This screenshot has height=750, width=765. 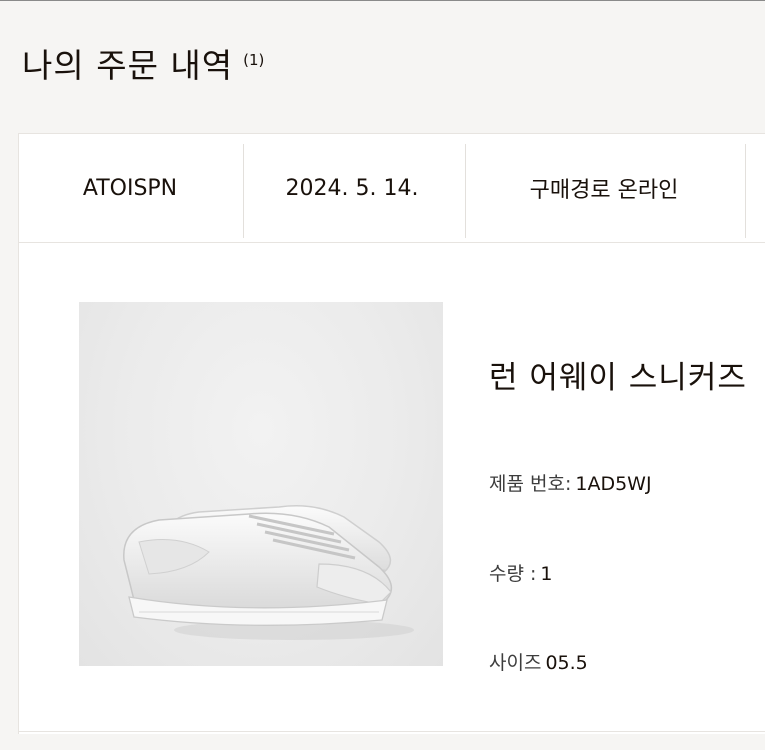 What do you see at coordinates (745, 191) in the screenshot?
I see `meta-divider` at bounding box center [745, 191].